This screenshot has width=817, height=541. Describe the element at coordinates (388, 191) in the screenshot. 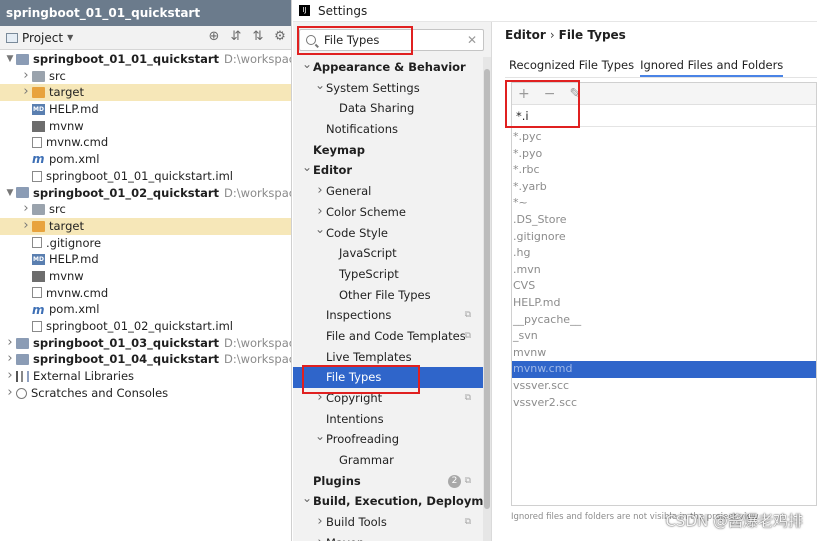

I see `settings-nav-item: › General` at that location.